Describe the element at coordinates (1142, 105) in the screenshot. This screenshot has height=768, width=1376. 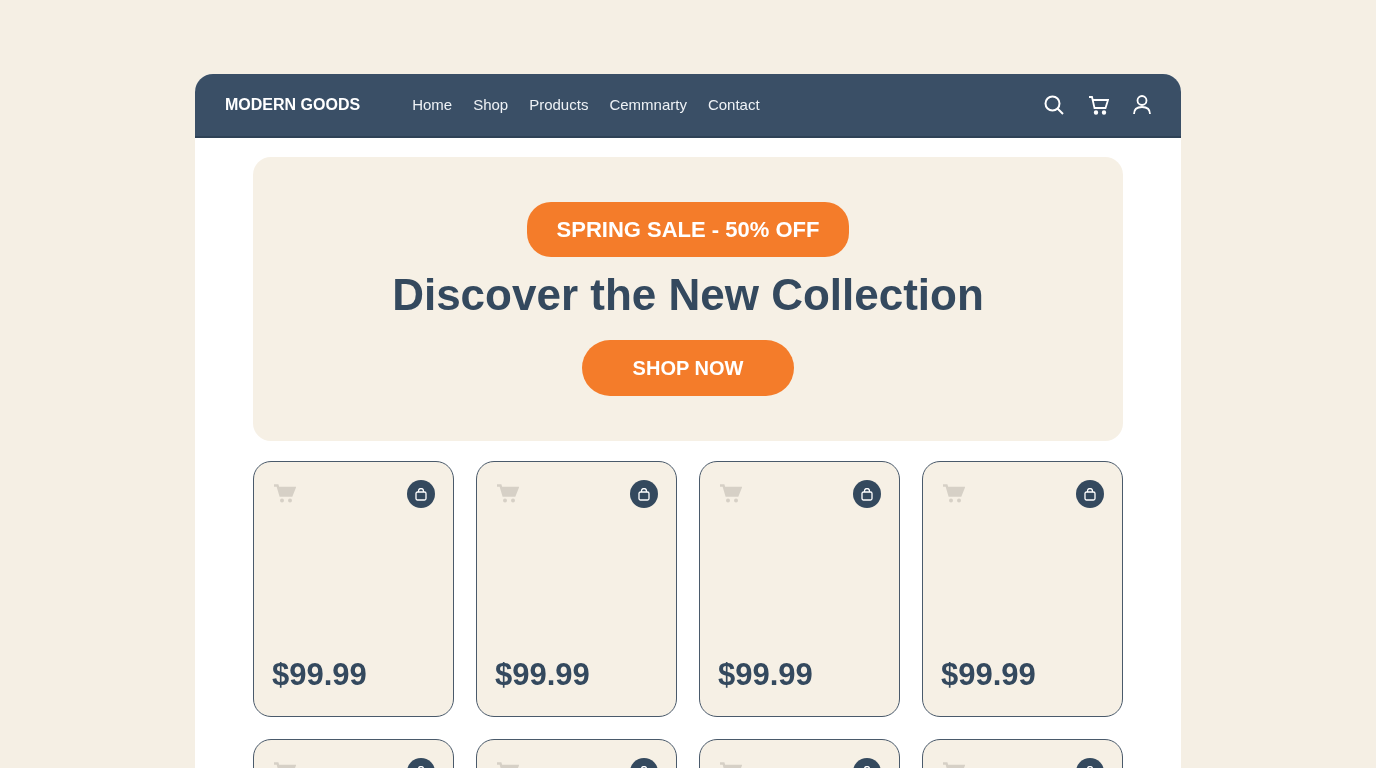
I see `user-icon` at that location.